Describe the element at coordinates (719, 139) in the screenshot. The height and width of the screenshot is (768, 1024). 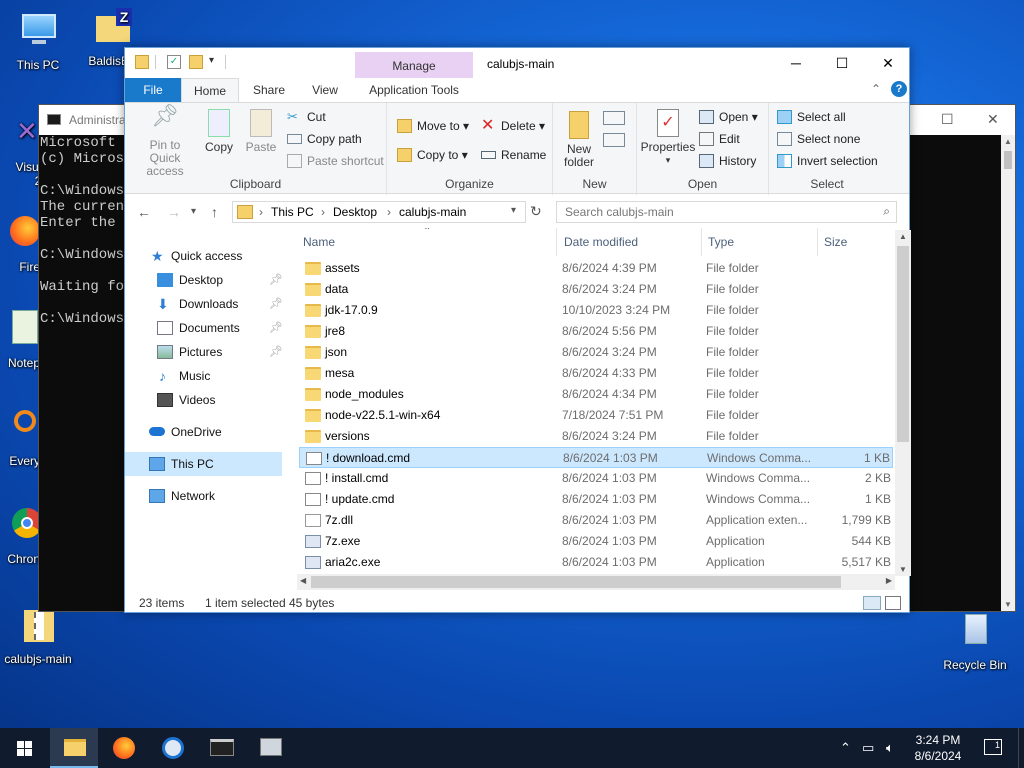
I see `edit-button: Edit` at that location.